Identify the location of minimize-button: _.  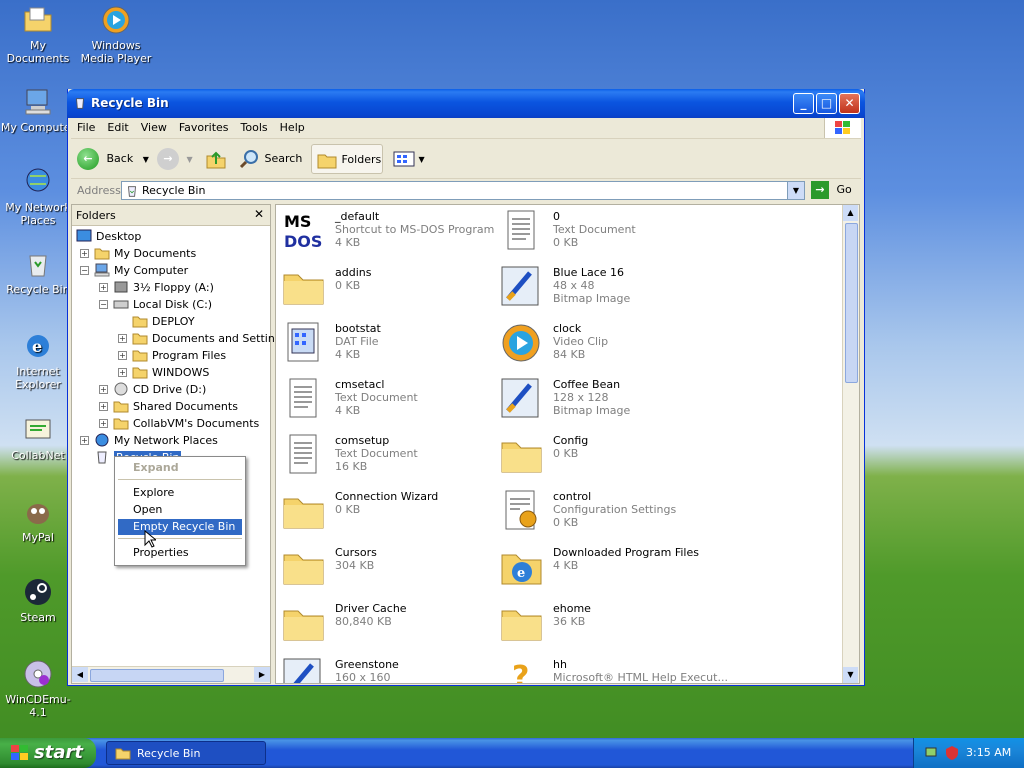
(803, 103).